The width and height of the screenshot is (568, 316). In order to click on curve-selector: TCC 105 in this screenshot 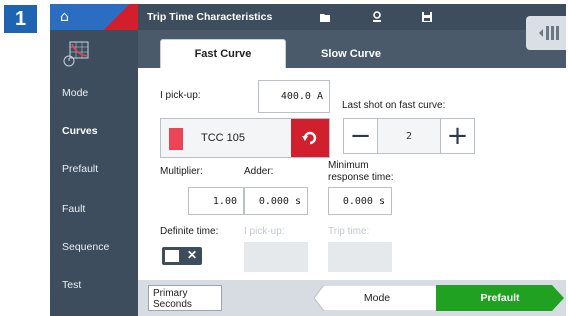, I will do `click(245, 138)`.